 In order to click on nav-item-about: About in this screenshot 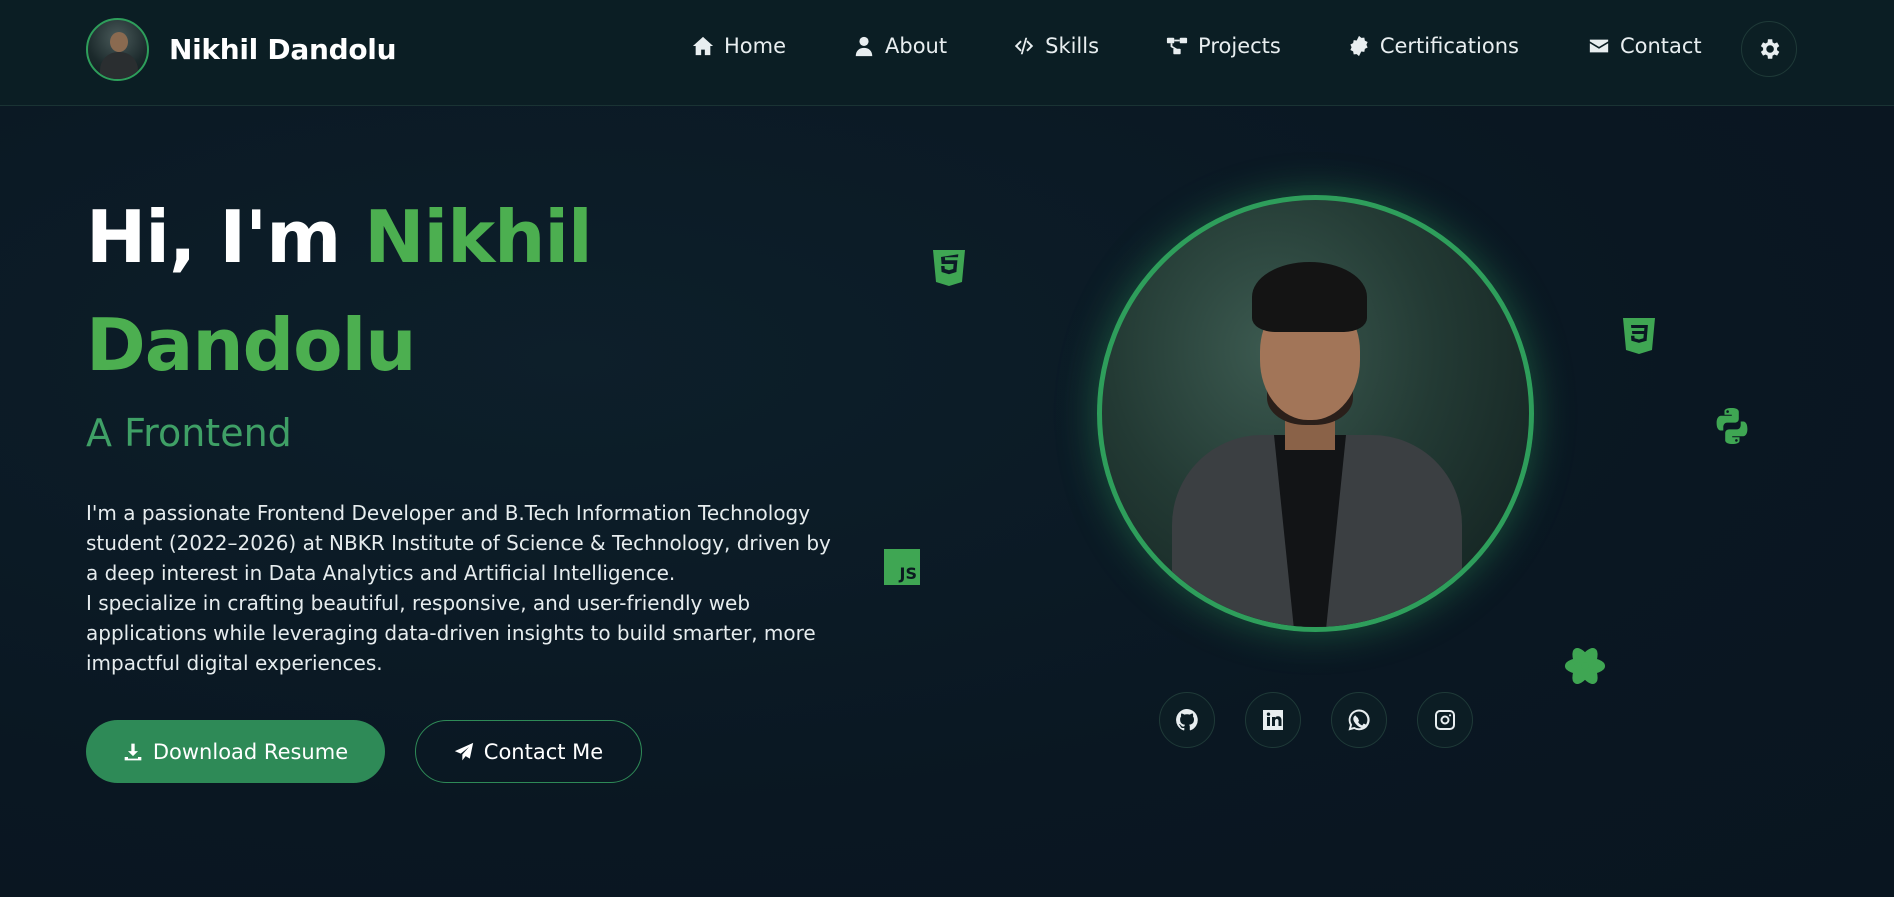, I will do `click(900, 46)`.